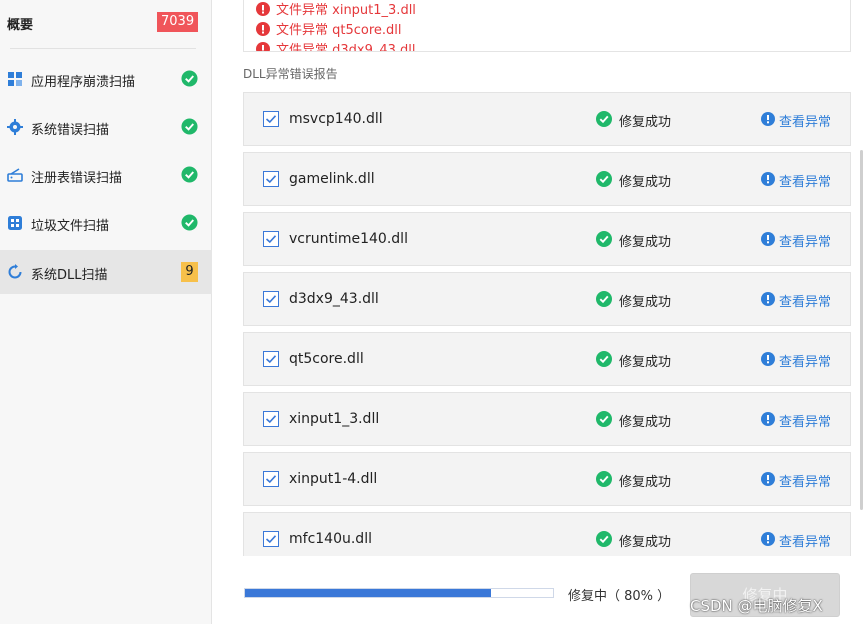 This screenshot has height=624, width=863. Describe the element at coordinates (547, 179) in the screenshot. I see `list-item: gamelink.dll 修复成功 查看异常` at that location.